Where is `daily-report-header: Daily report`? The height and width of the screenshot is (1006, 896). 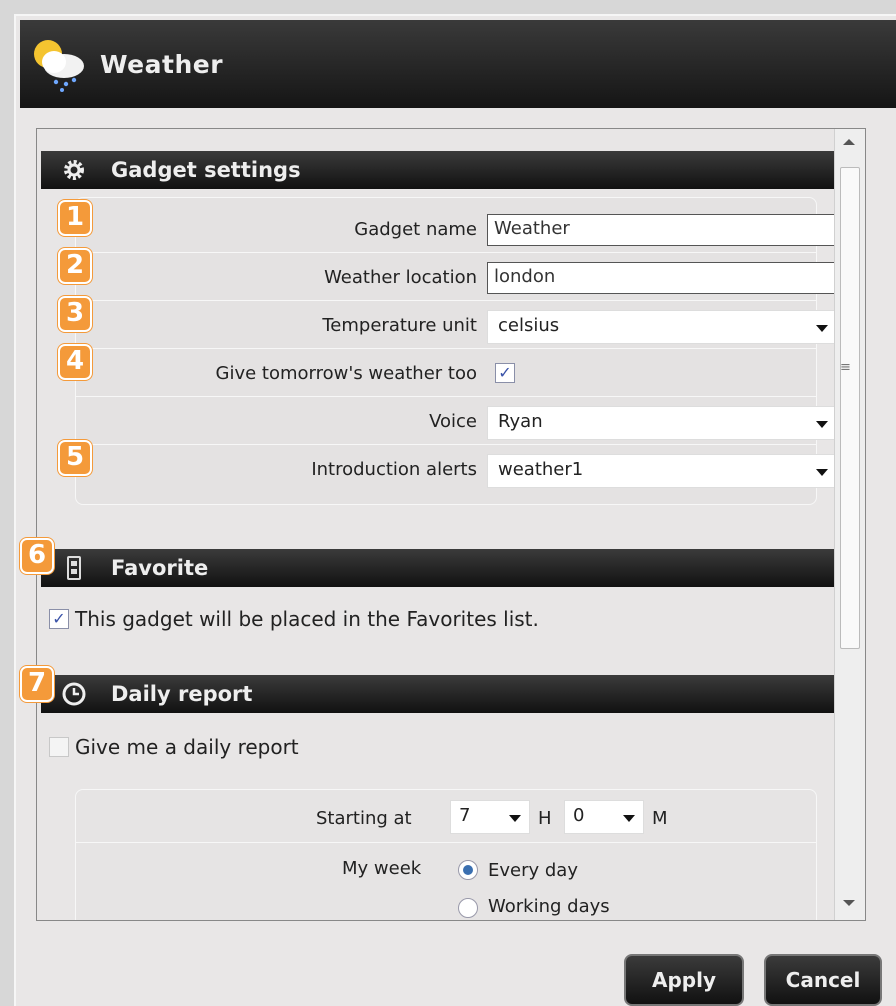 daily-report-header: Daily report is located at coordinates (445, 694).